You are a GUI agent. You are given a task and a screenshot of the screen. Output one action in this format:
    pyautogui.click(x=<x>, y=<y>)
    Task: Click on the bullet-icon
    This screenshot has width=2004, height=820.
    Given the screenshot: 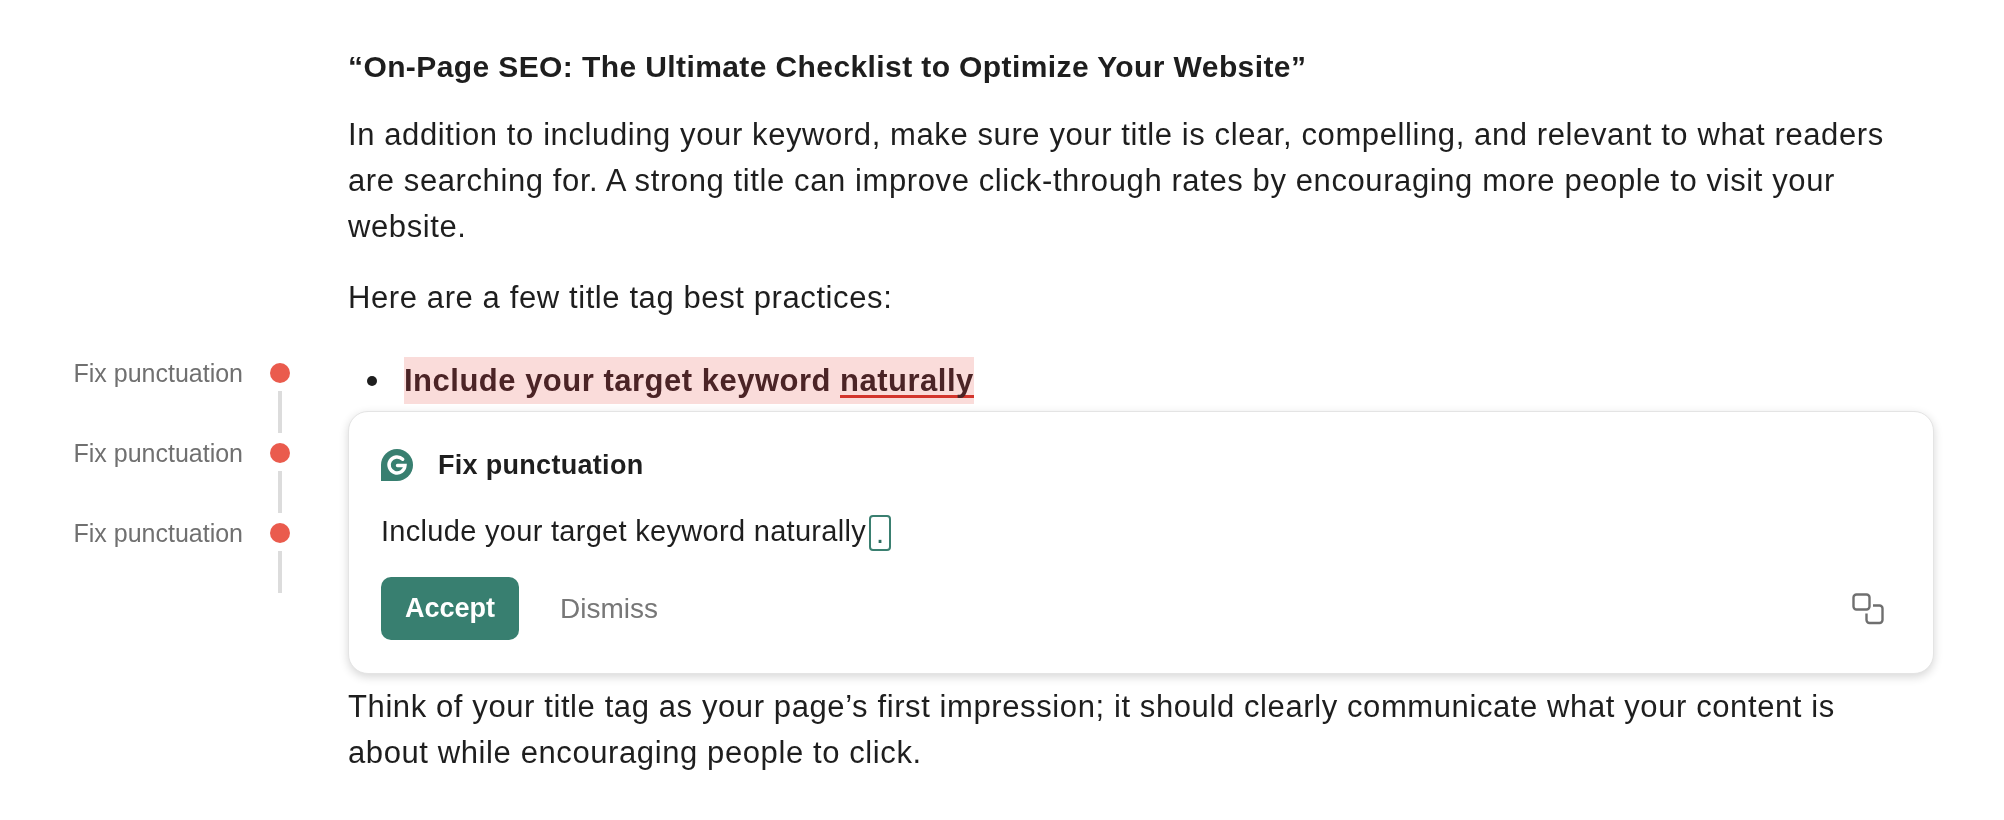 What is the action you would take?
    pyautogui.click(x=372, y=380)
    